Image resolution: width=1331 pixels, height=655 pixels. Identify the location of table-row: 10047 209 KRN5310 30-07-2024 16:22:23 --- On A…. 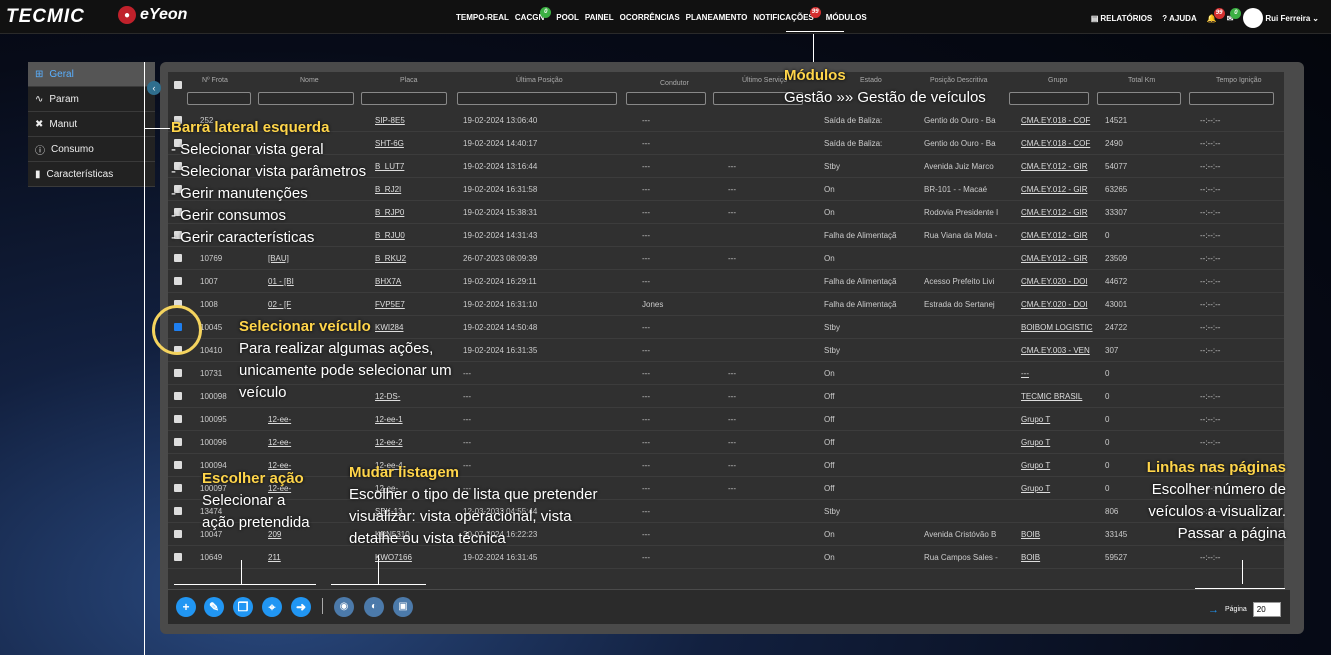
(726, 534).